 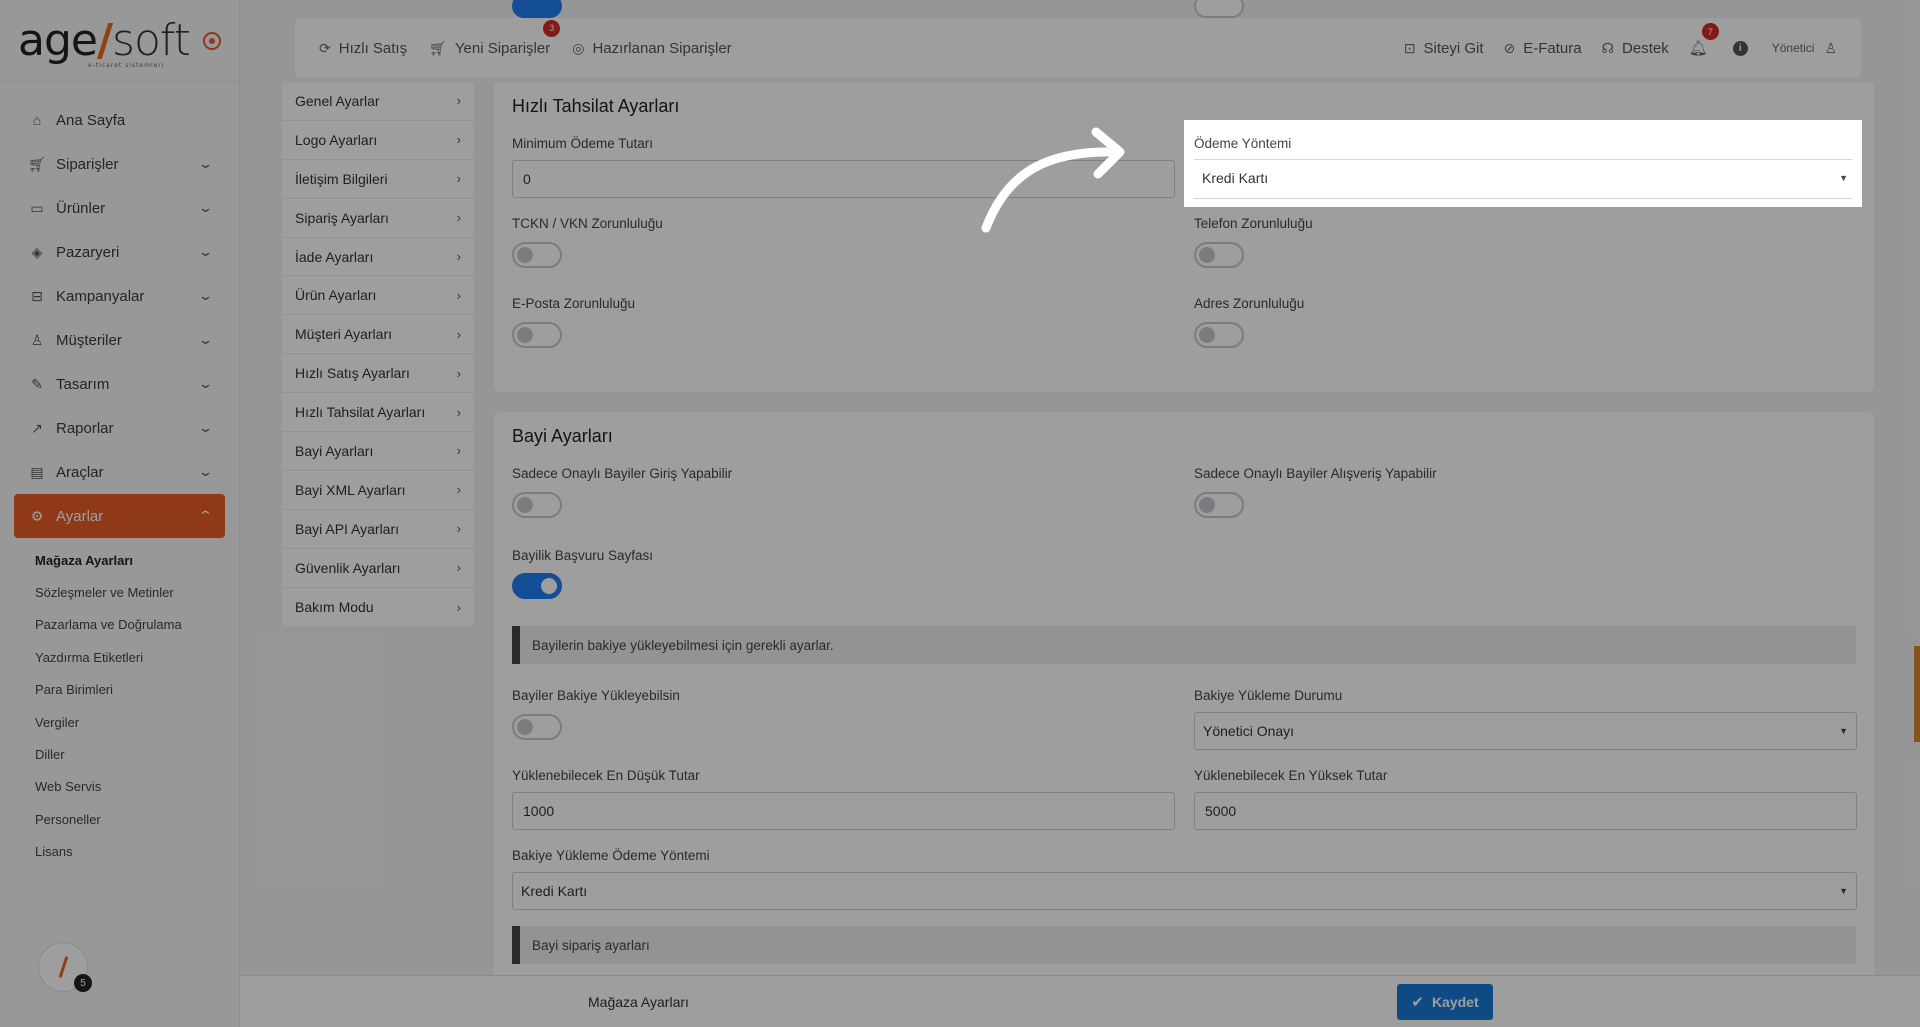 What do you see at coordinates (205, 515) in the screenshot?
I see `chevron-up-icon: ⌃` at bounding box center [205, 515].